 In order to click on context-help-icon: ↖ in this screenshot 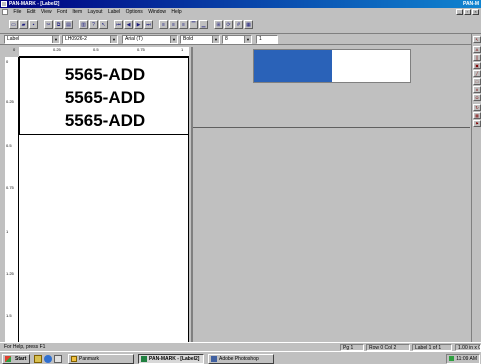, I will do `click(103, 24)`.